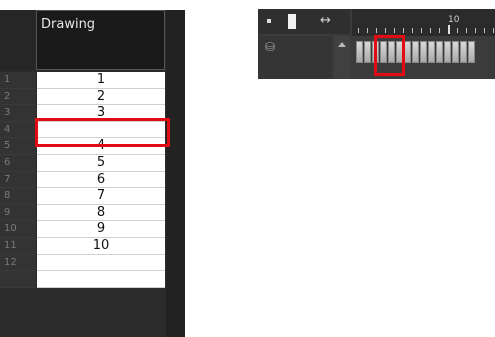 Image resolution: width=495 pixels, height=337 pixels. What do you see at coordinates (342, 57) in the screenshot?
I see `scroll-up-button` at bounding box center [342, 57].